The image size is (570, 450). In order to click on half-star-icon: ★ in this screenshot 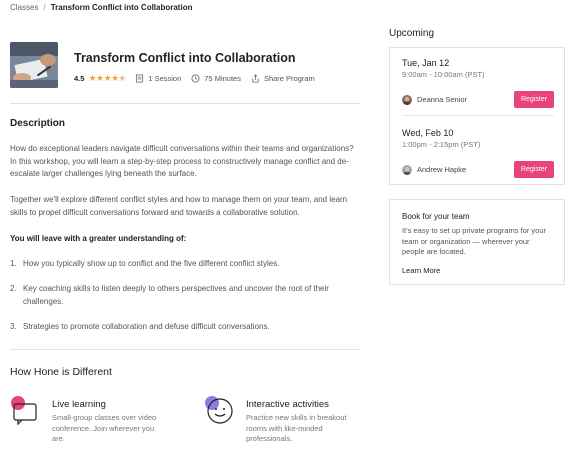, I will do `click(122, 78)`.